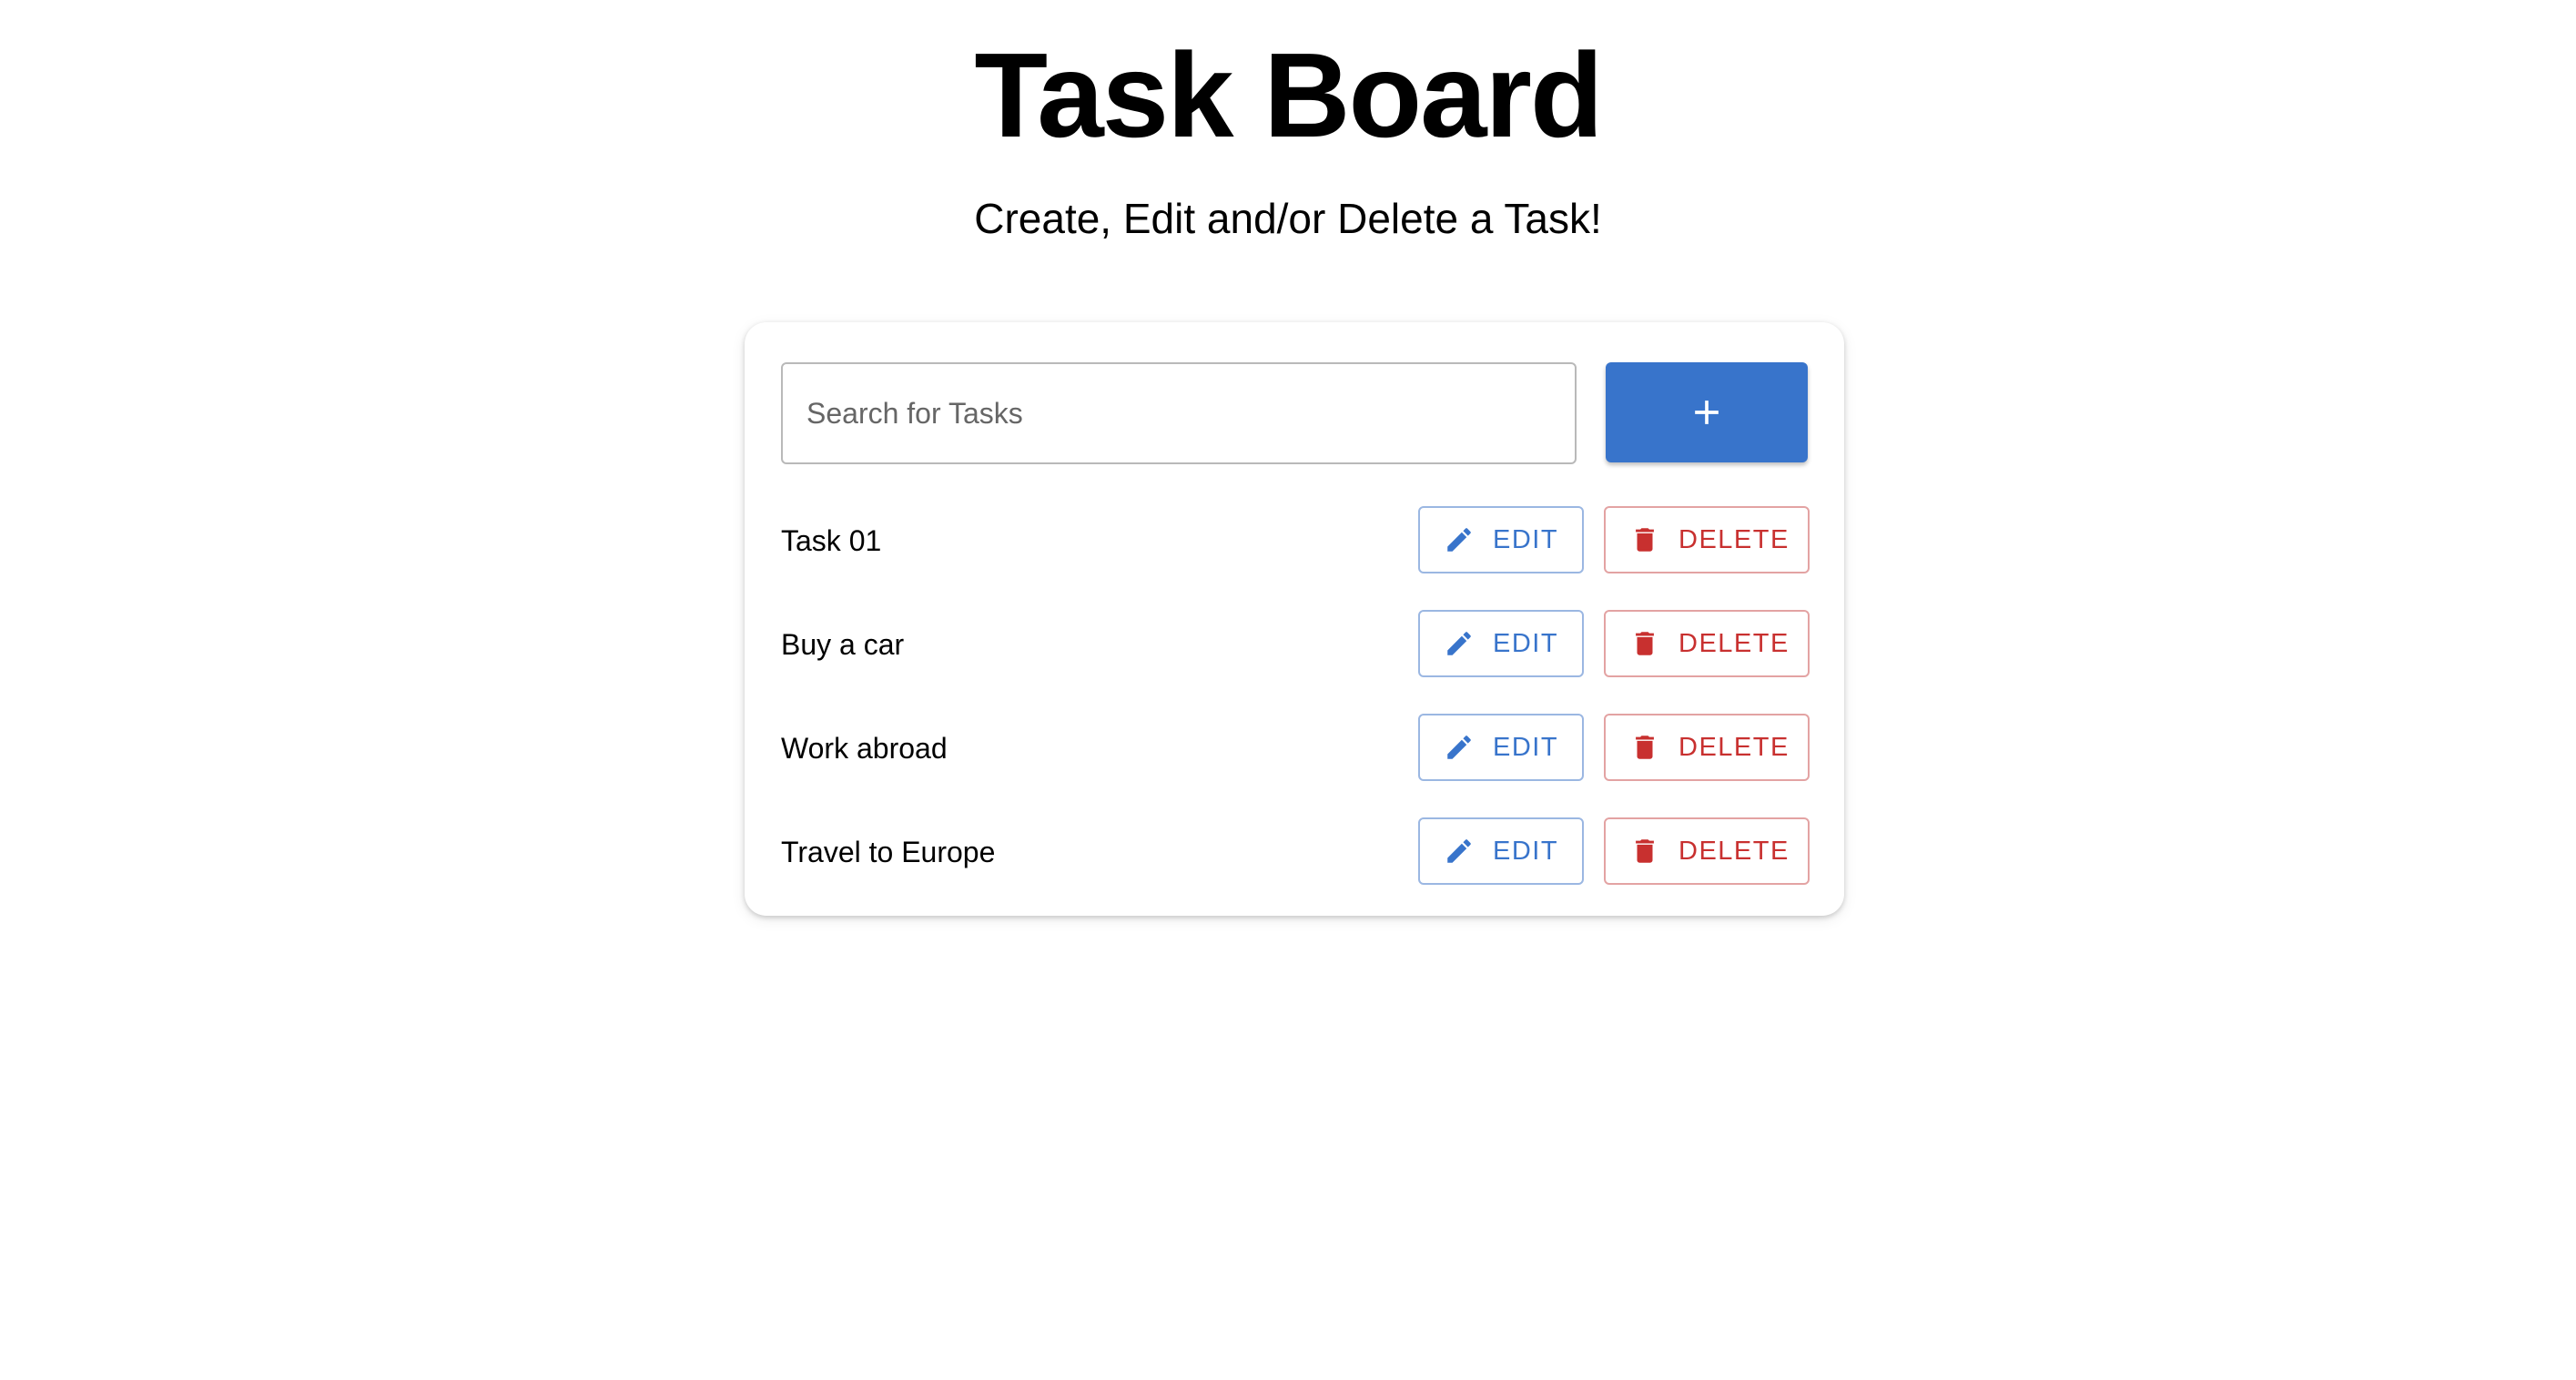 This screenshot has height=1380, width=2576. Describe the element at coordinates (864, 748) in the screenshot. I see `task-name: Work abroad` at that location.